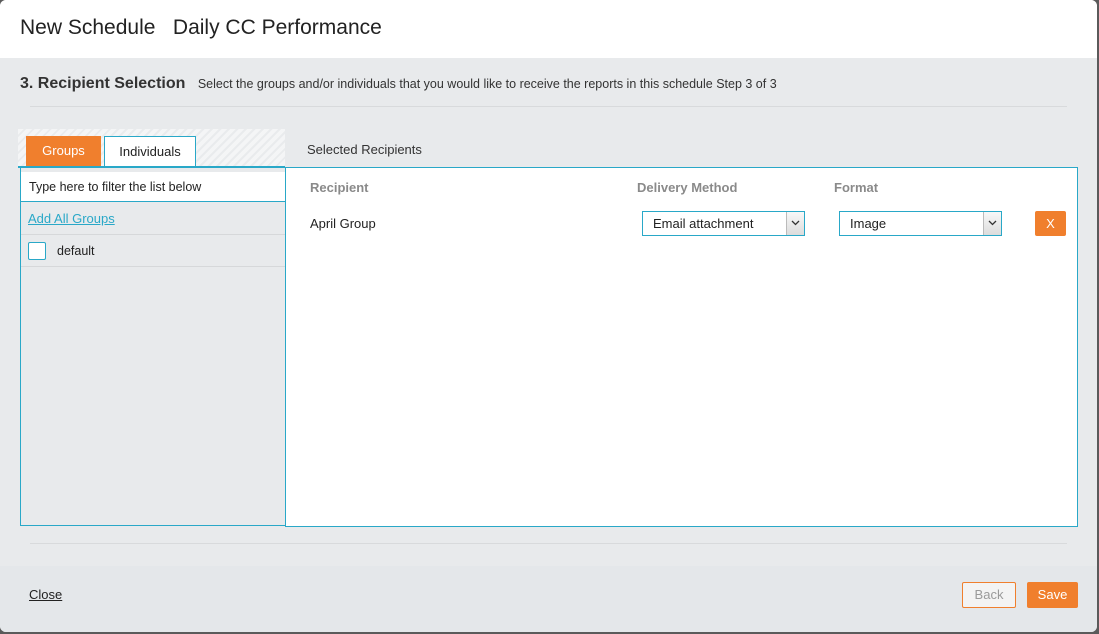 The width and height of the screenshot is (1099, 634). What do you see at coordinates (548, 599) in the screenshot?
I see `dialog-footer: Close Back Save` at bounding box center [548, 599].